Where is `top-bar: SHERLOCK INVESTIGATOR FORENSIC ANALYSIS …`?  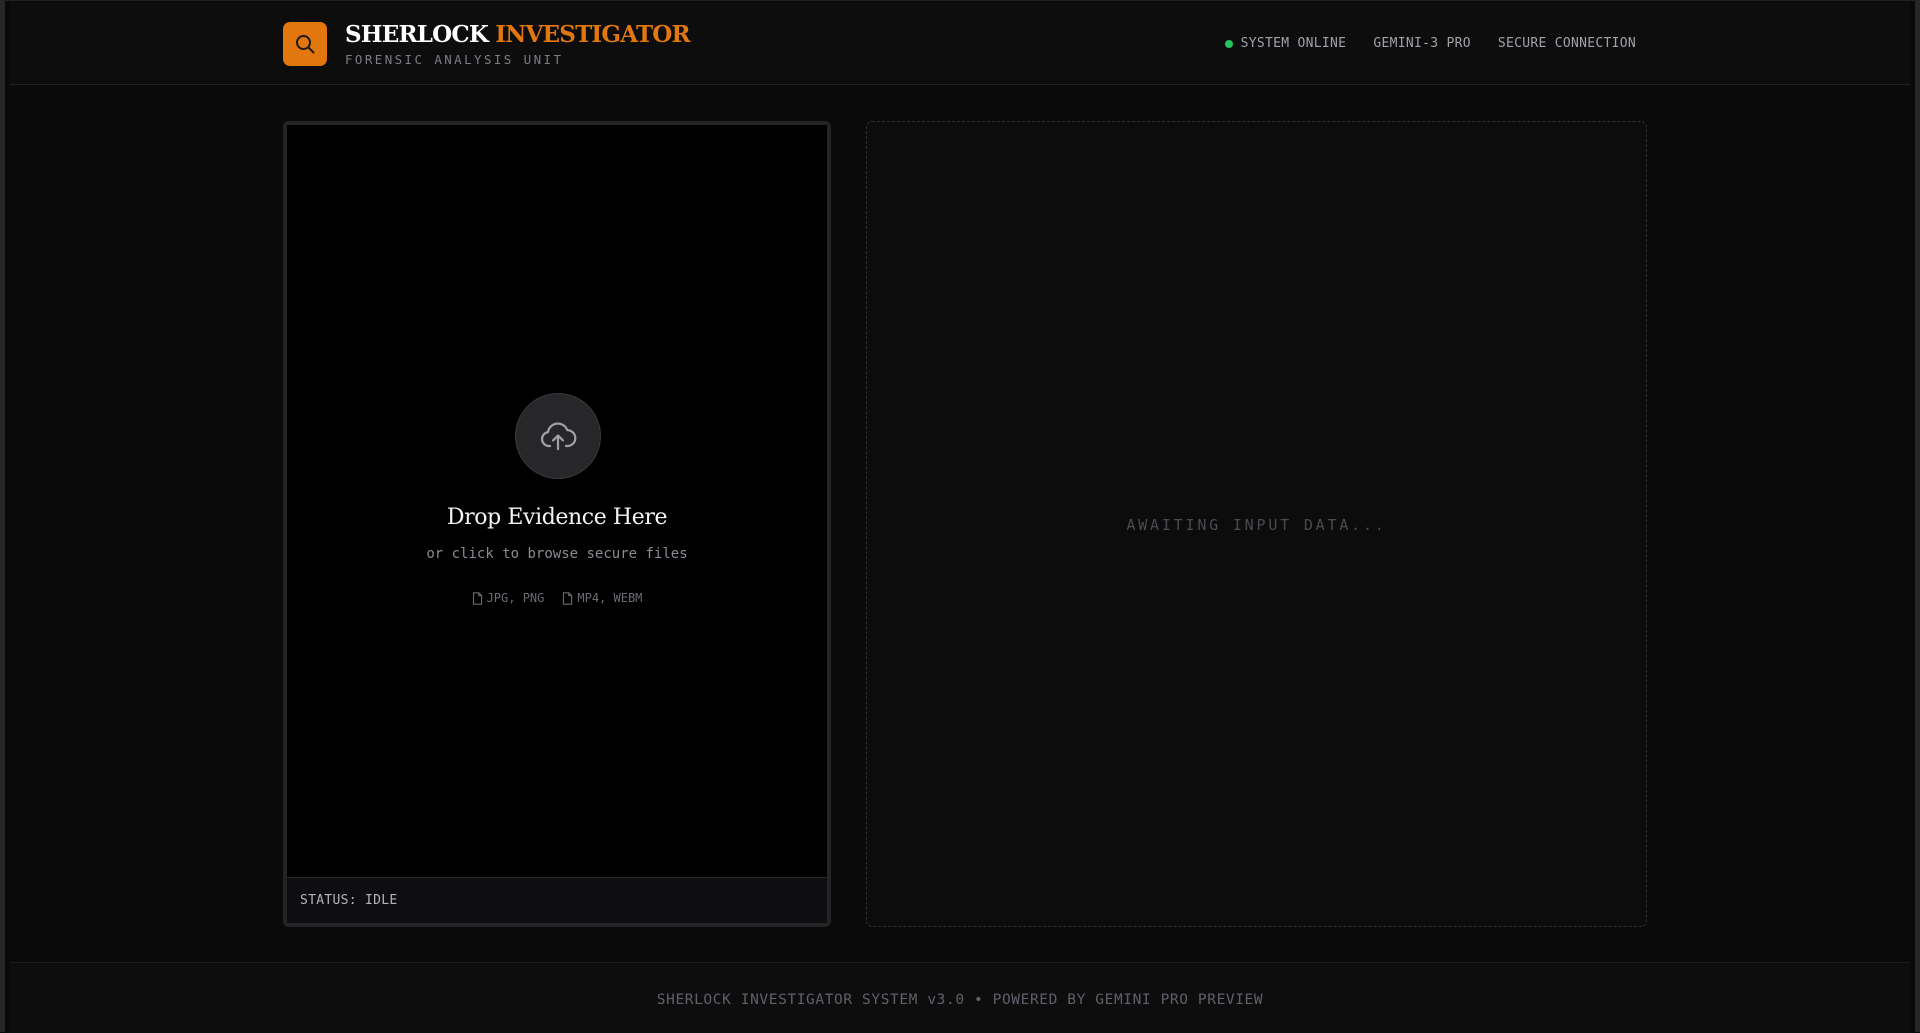
top-bar: SHERLOCK INVESTIGATOR FORENSIC ANALYSIS … is located at coordinates (960, 43).